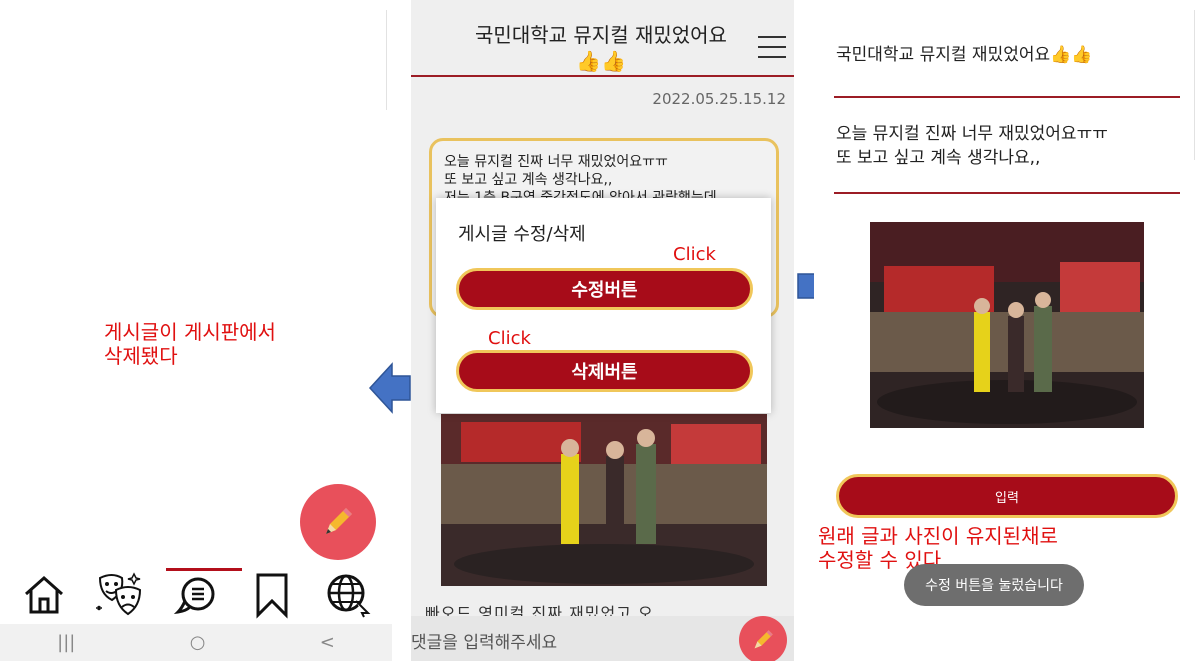 The width and height of the screenshot is (1200, 661). What do you see at coordinates (528, 180) in the screenshot?
I see `content-line: 또 보고 싶고 계속 생각나요,,` at bounding box center [528, 180].